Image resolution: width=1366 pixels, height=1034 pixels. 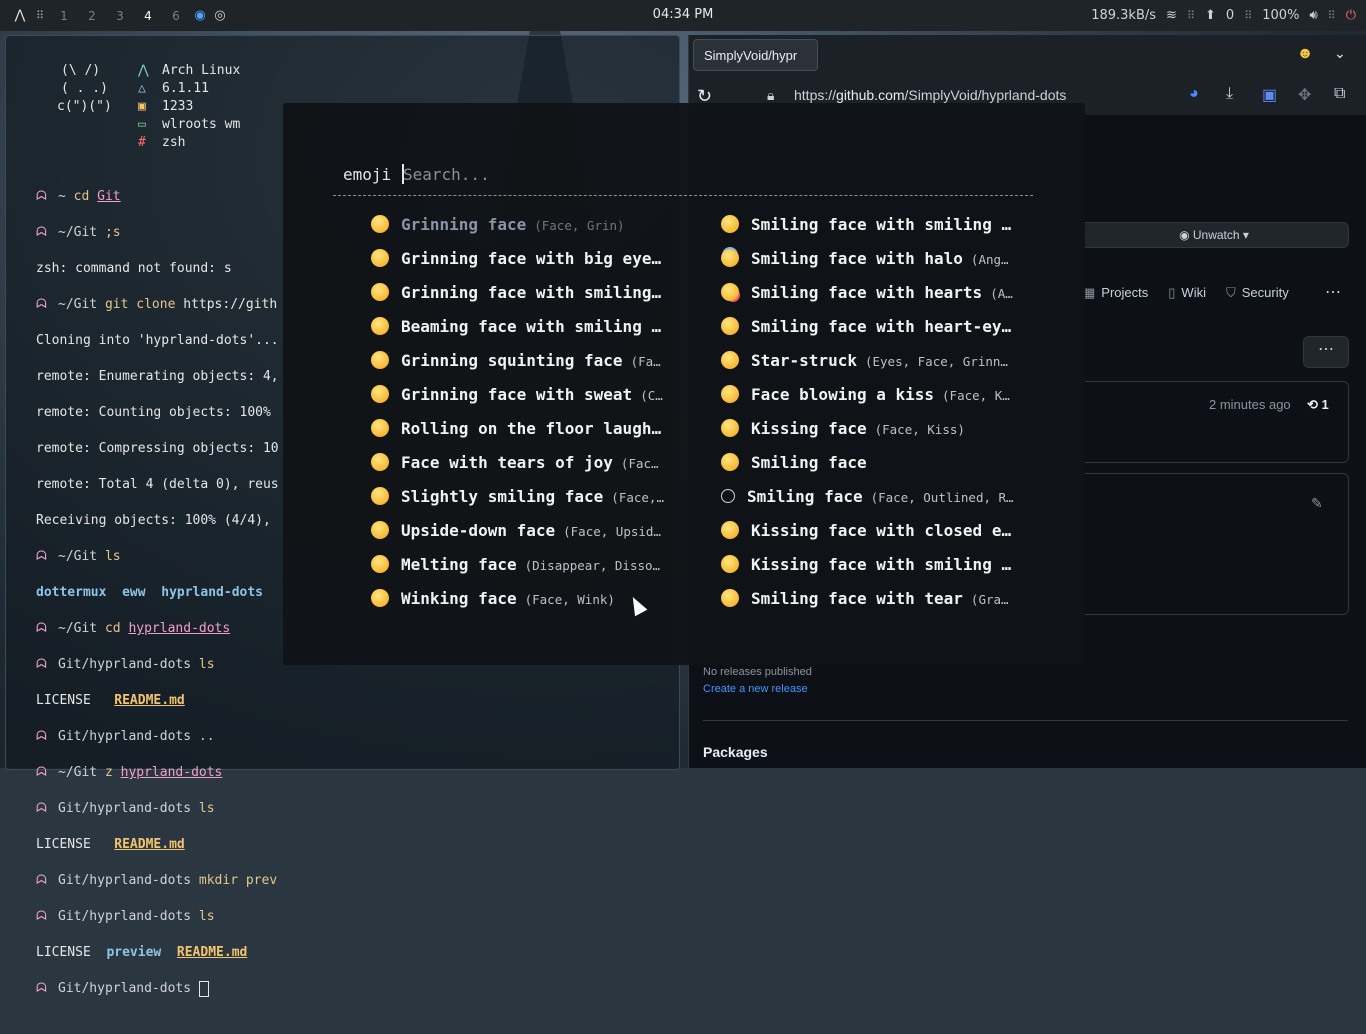 I want to click on steam-tray-icon: ◎, so click(x=220, y=15).